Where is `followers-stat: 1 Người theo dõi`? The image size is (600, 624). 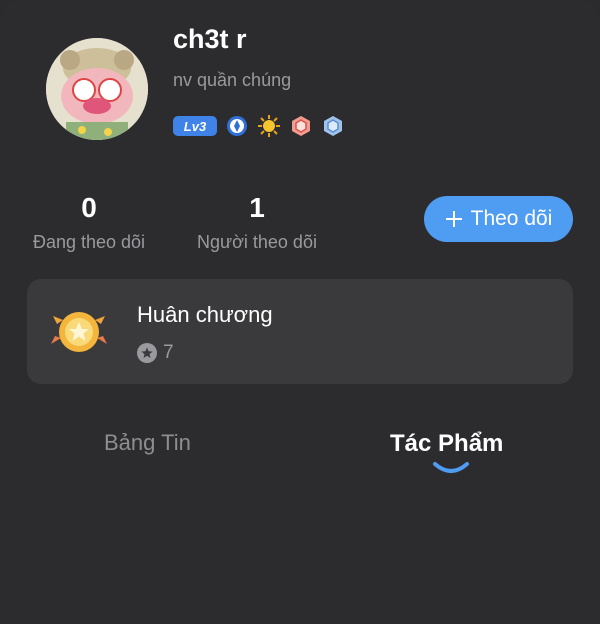 followers-stat: 1 Người theo dõi is located at coordinates (257, 222).